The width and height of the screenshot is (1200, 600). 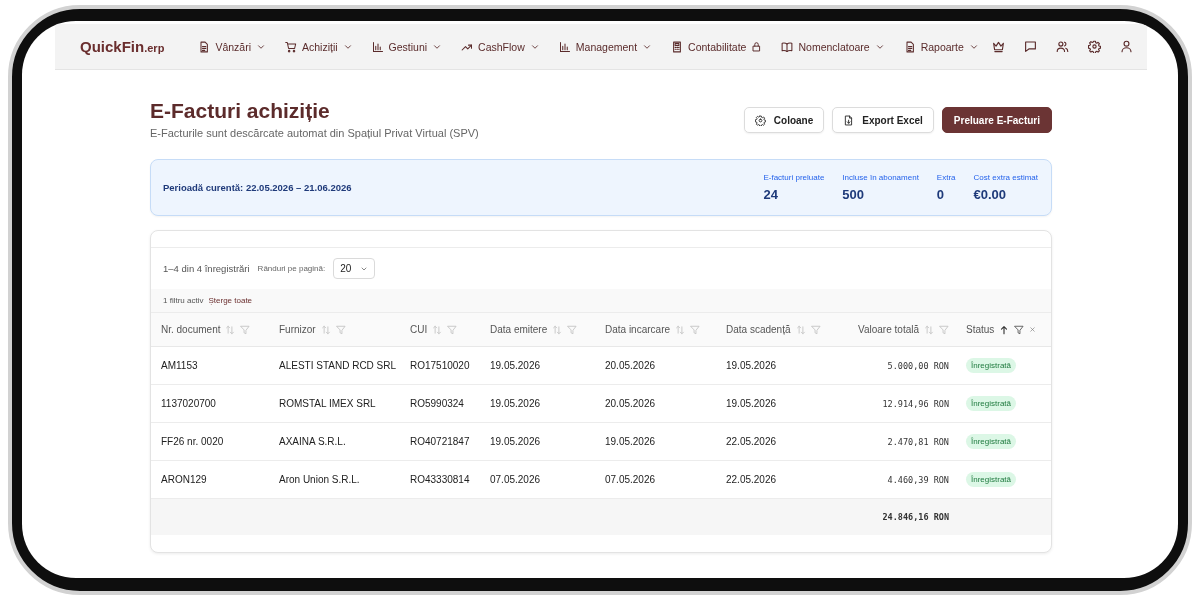 What do you see at coordinates (291, 268) in the screenshot?
I see `rows-per-page-label: Rânduri pe pagină:` at bounding box center [291, 268].